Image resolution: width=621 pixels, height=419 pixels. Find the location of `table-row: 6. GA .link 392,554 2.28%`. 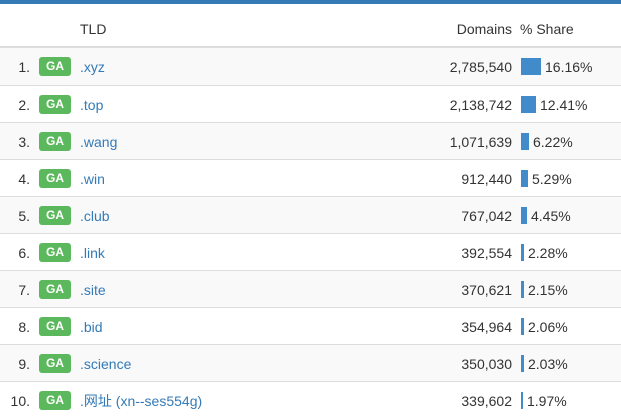

table-row: 6. GA .link 392,554 2.28% is located at coordinates (310, 251).